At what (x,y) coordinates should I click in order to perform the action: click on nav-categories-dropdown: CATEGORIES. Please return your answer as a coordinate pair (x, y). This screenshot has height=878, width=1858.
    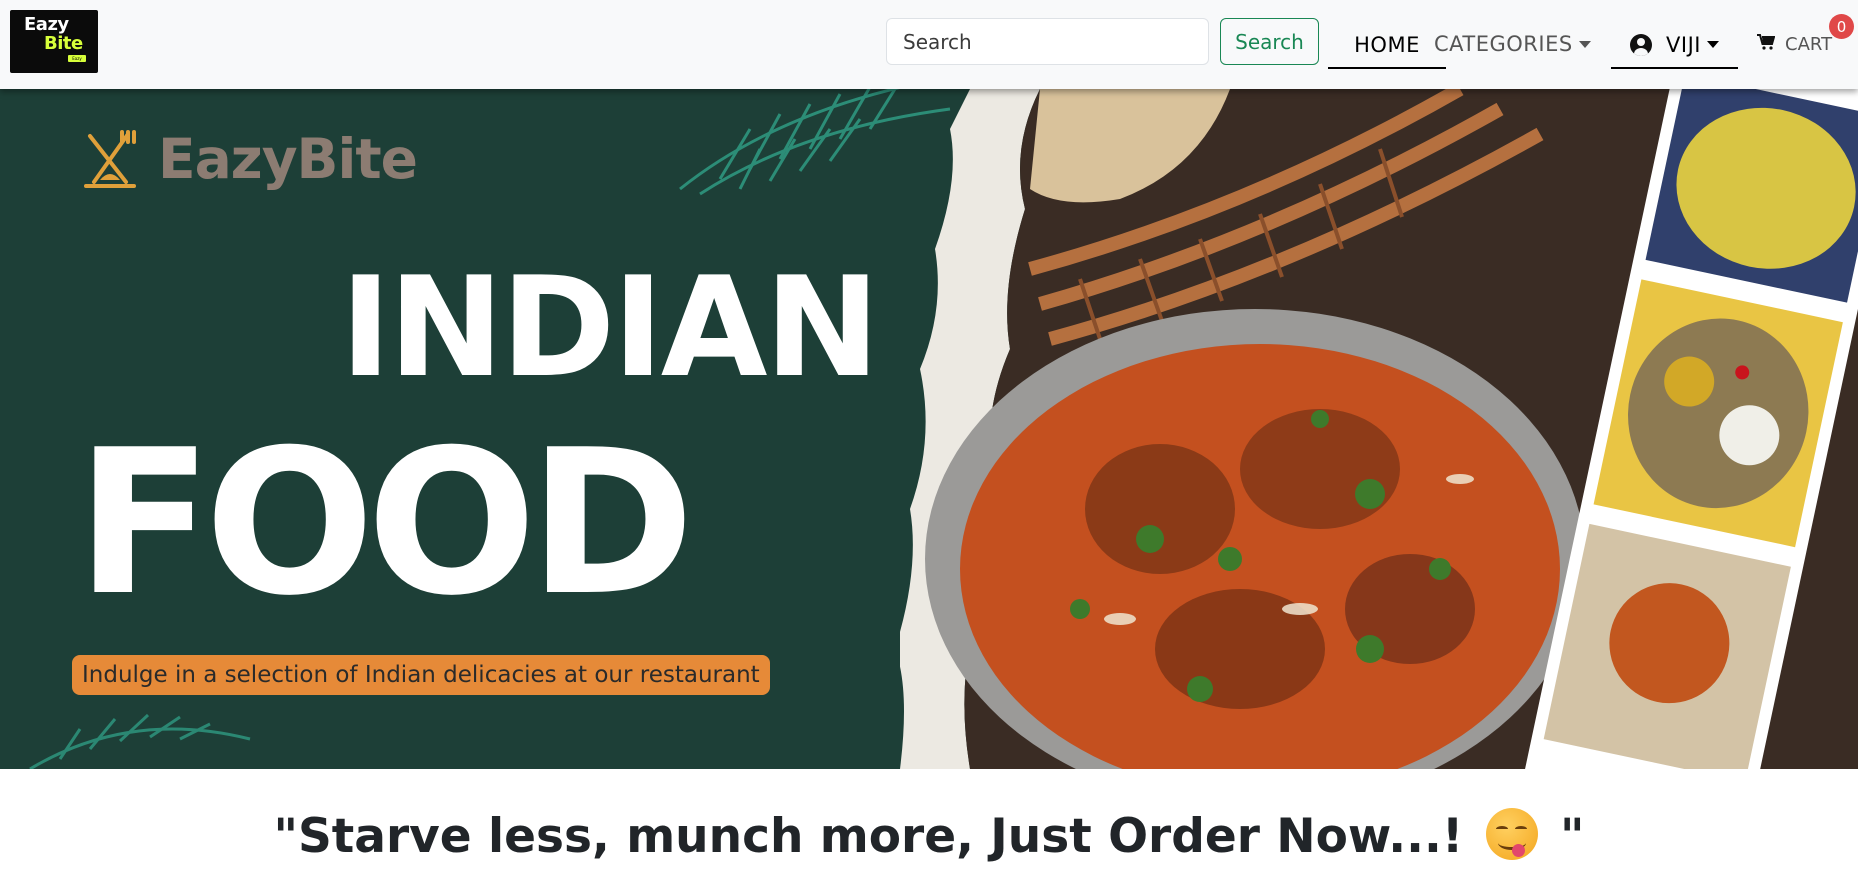
    Looking at the image, I should click on (1512, 44).